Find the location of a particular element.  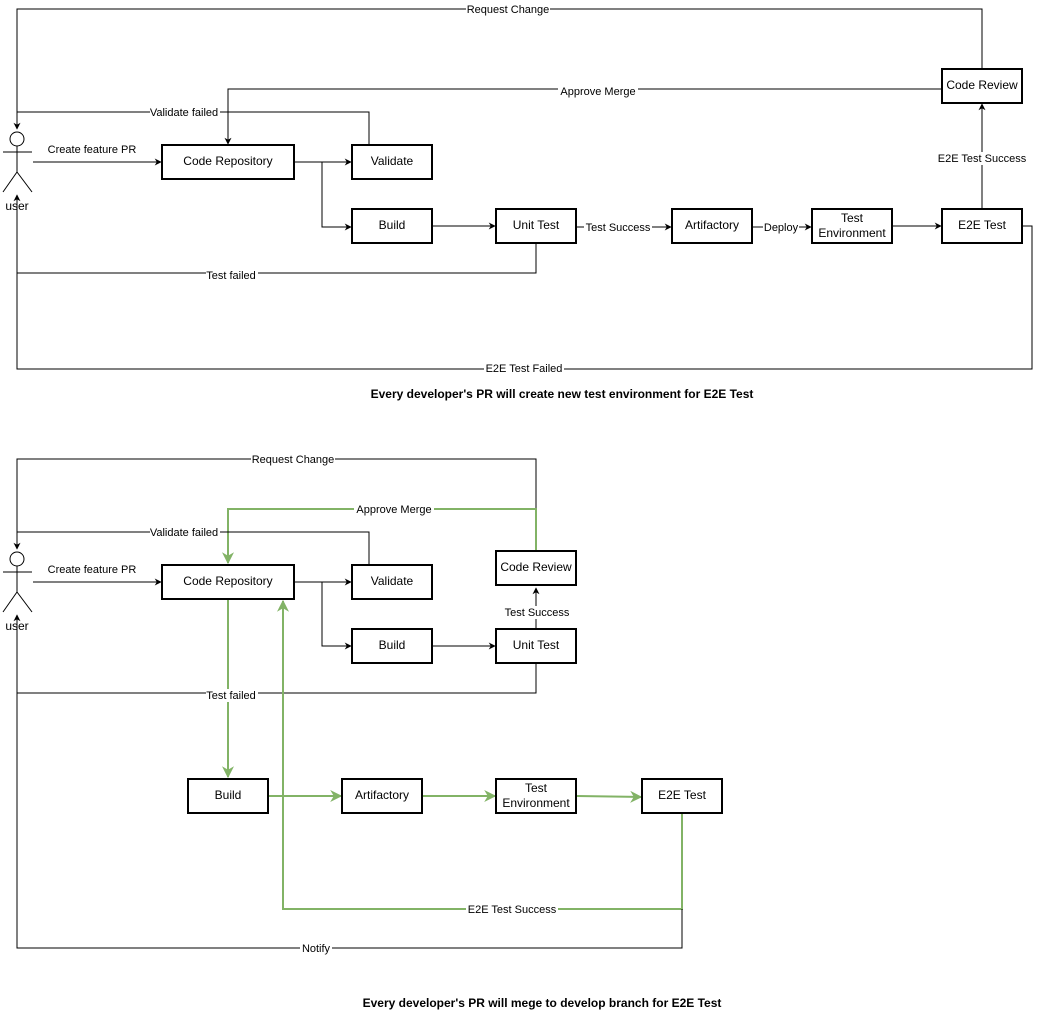

edge-e2e-failed: E2E Test Failed is located at coordinates (524, 300).